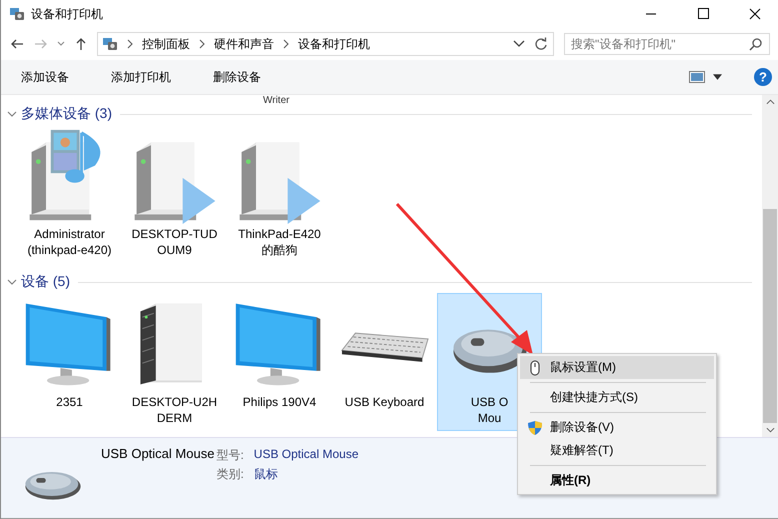 The image size is (778, 519). What do you see at coordinates (230, 474) in the screenshot?
I see `property-label: 类别:` at bounding box center [230, 474].